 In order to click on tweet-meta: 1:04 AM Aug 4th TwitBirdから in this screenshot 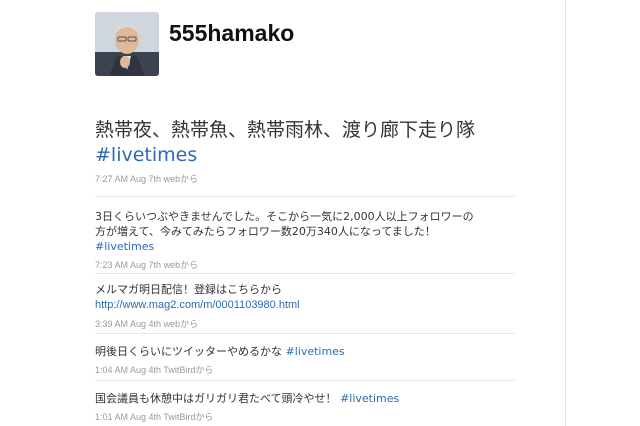, I will do `click(305, 369)`.